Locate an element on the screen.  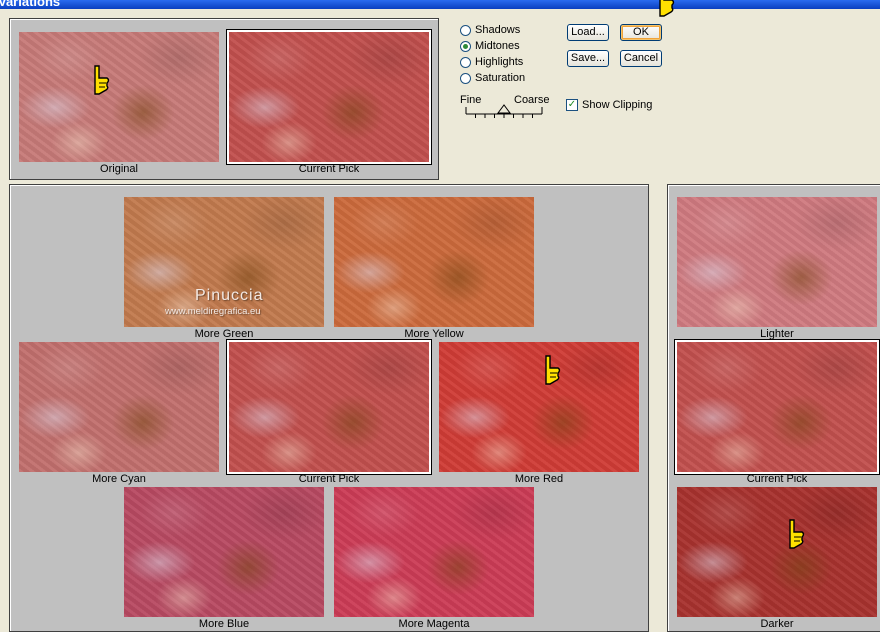
slider-thumb is located at coordinates (504, 109).